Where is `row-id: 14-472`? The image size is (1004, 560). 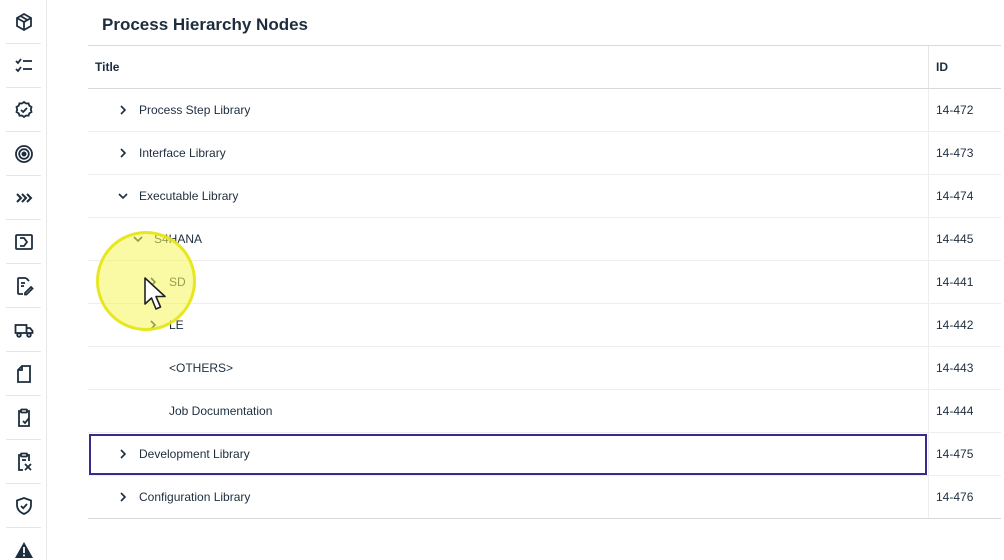 row-id: 14-472 is located at coordinates (955, 110).